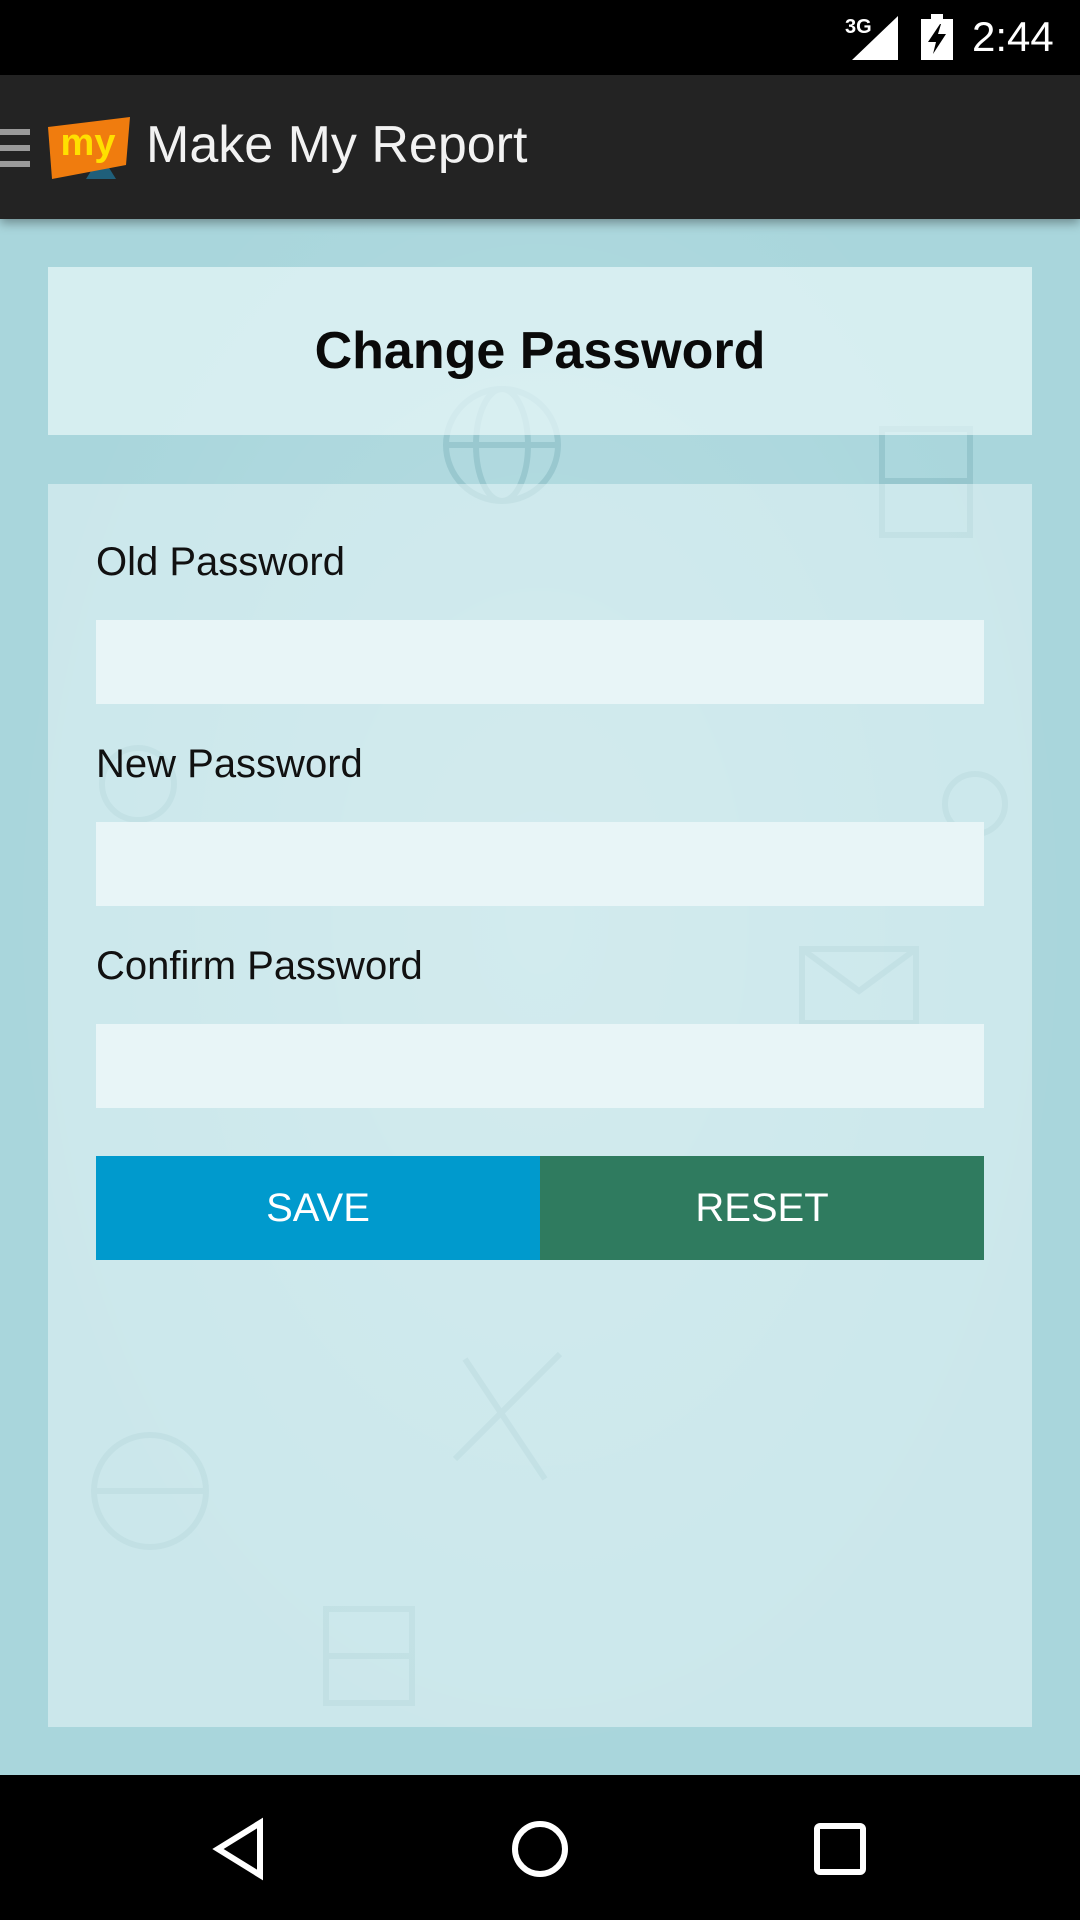 The height and width of the screenshot is (1920, 1080). What do you see at coordinates (540, 147) in the screenshot?
I see `app-bar: my Make My Report` at bounding box center [540, 147].